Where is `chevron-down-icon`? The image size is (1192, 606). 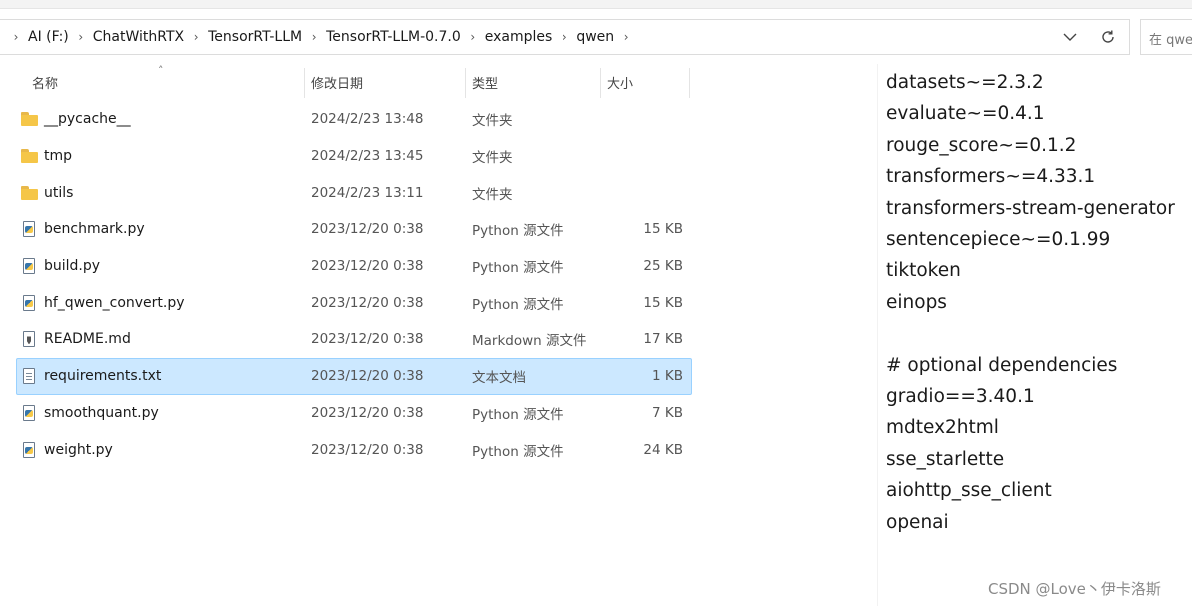 chevron-down-icon is located at coordinates (1070, 37).